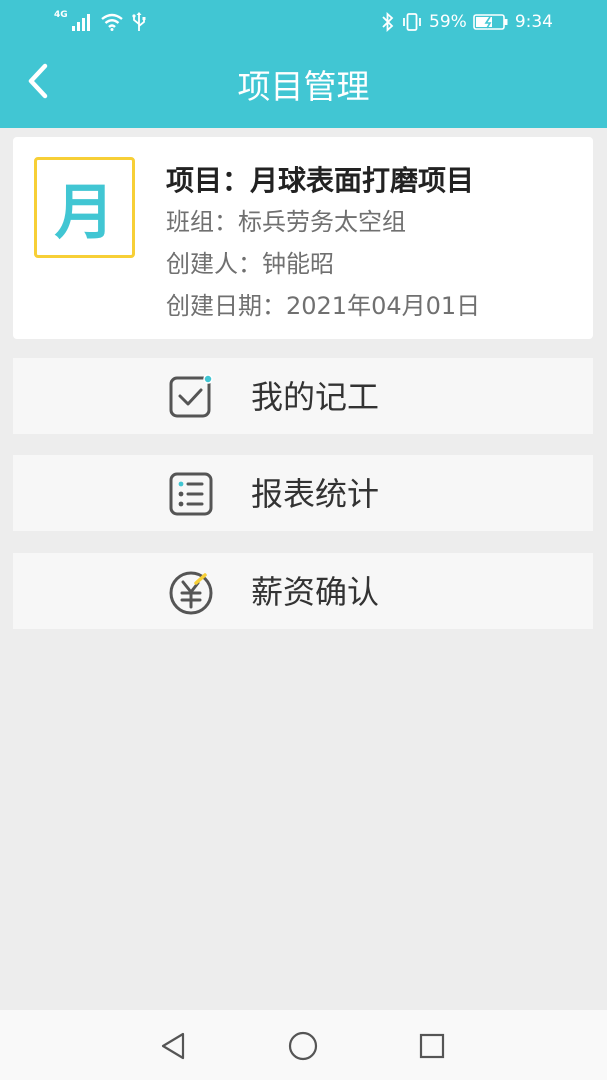  Describe the element at coordinates (315, 494) in the screenshot. I see `menu-item-label: 报表统计` at that location.